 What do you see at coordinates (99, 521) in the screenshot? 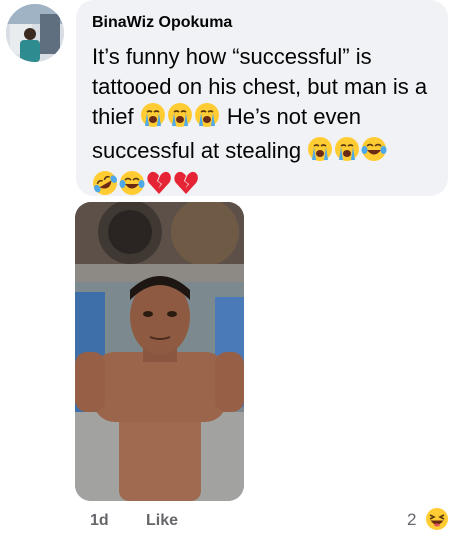
I see `comment-timestamp: 1d` at bounding box center [99, 521].